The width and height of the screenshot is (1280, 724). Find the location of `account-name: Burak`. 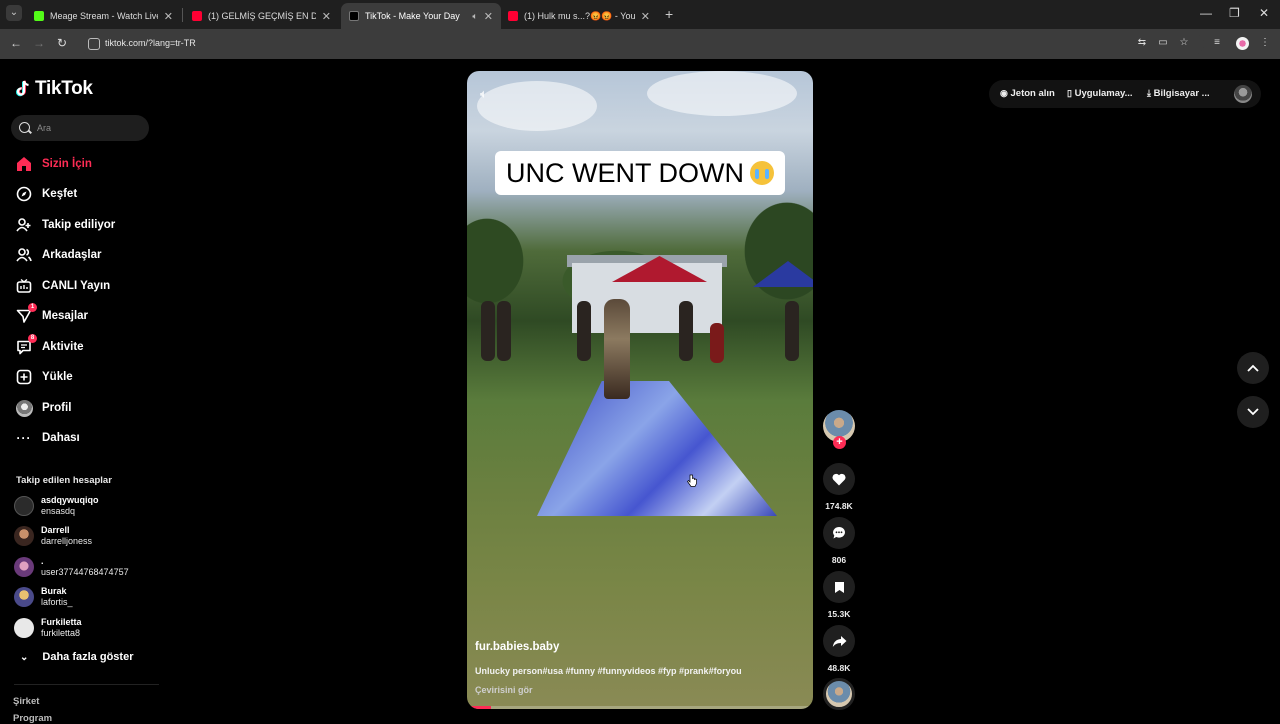

account-name: Burak is located at coordinates (54, 591).